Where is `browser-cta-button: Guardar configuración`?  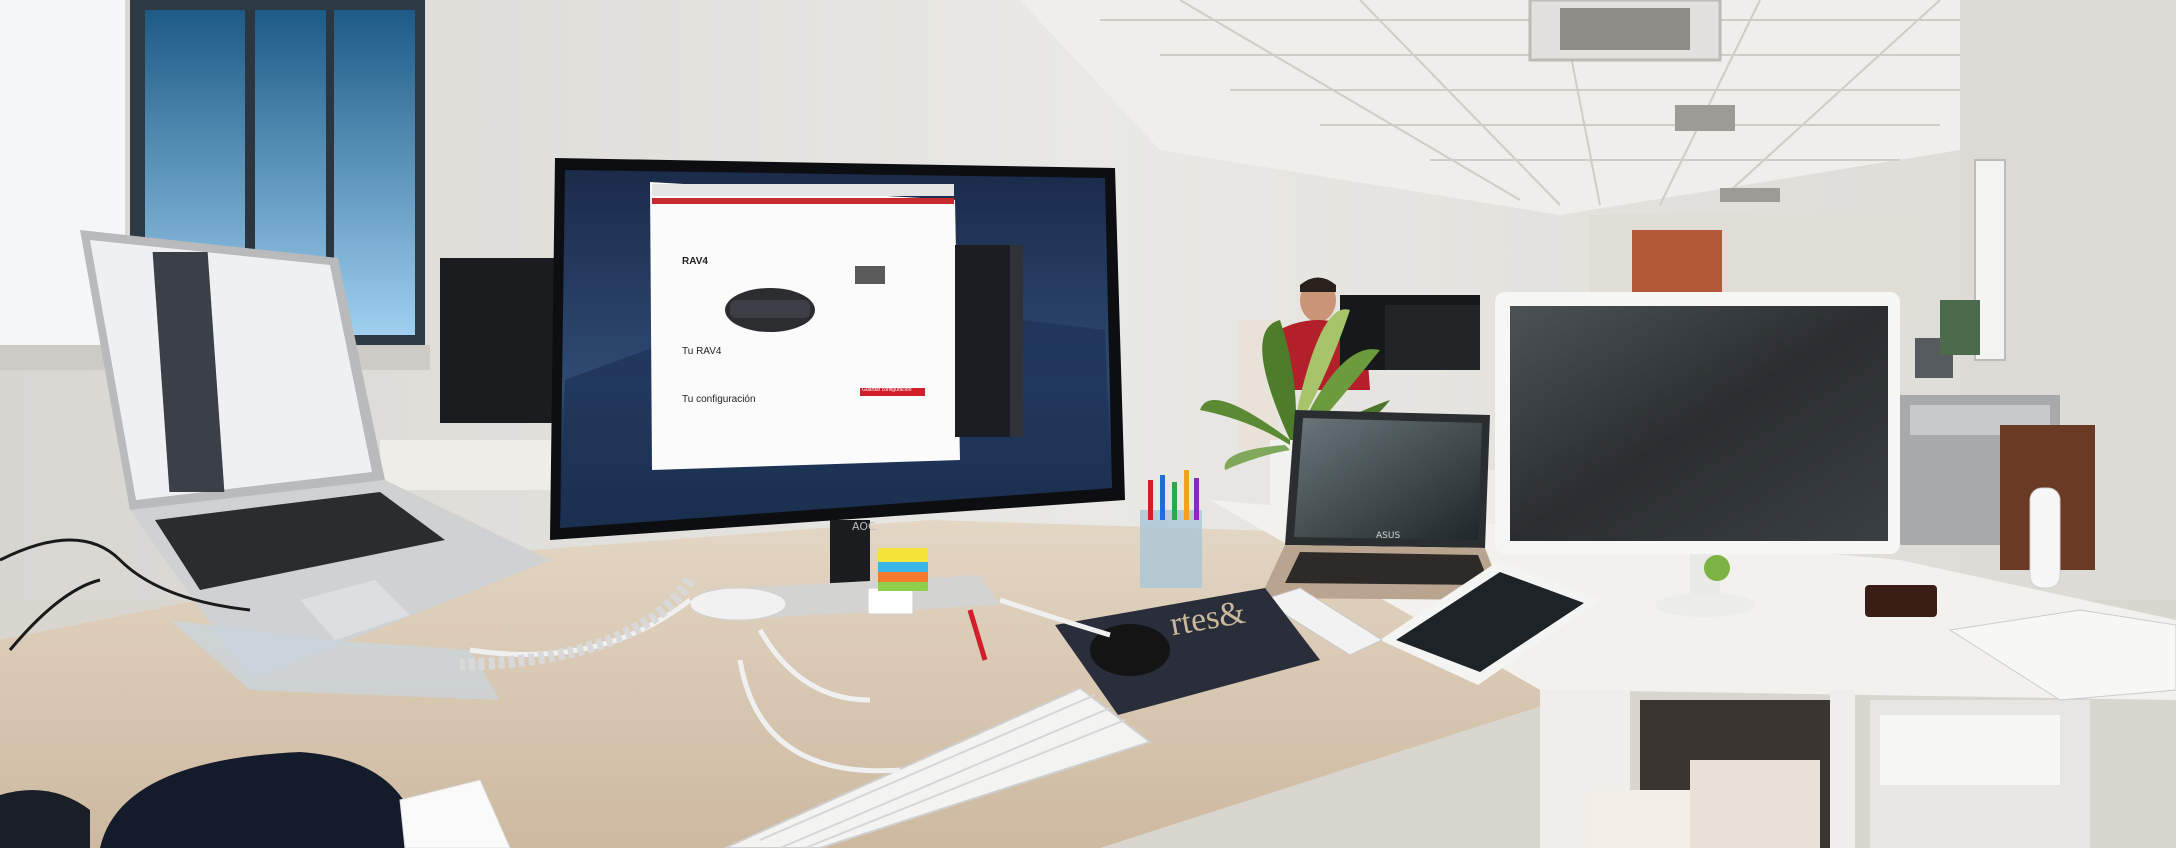
browser-cta-button: Guardar configuración is located at coordinates (886, 390).